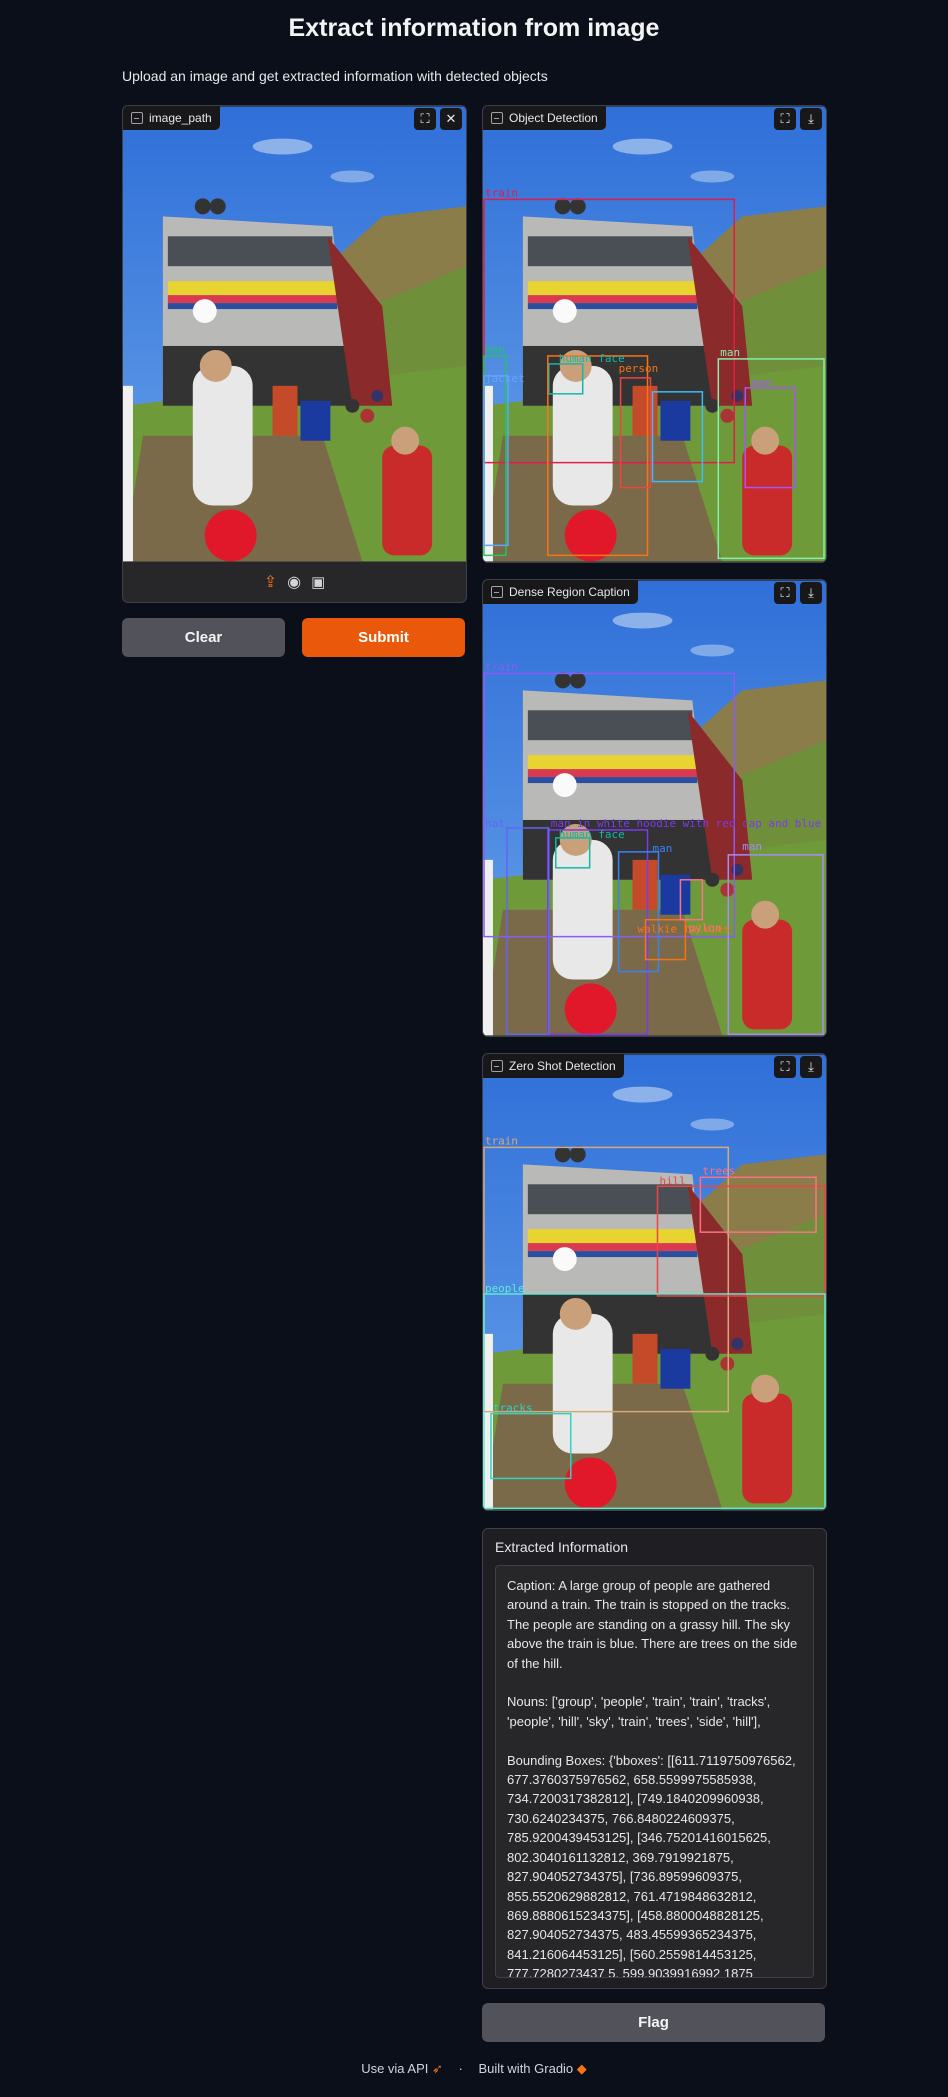 This screenshot has width=948, height=2097. I want to click on image-input-label: image_path, so click(171, 118).